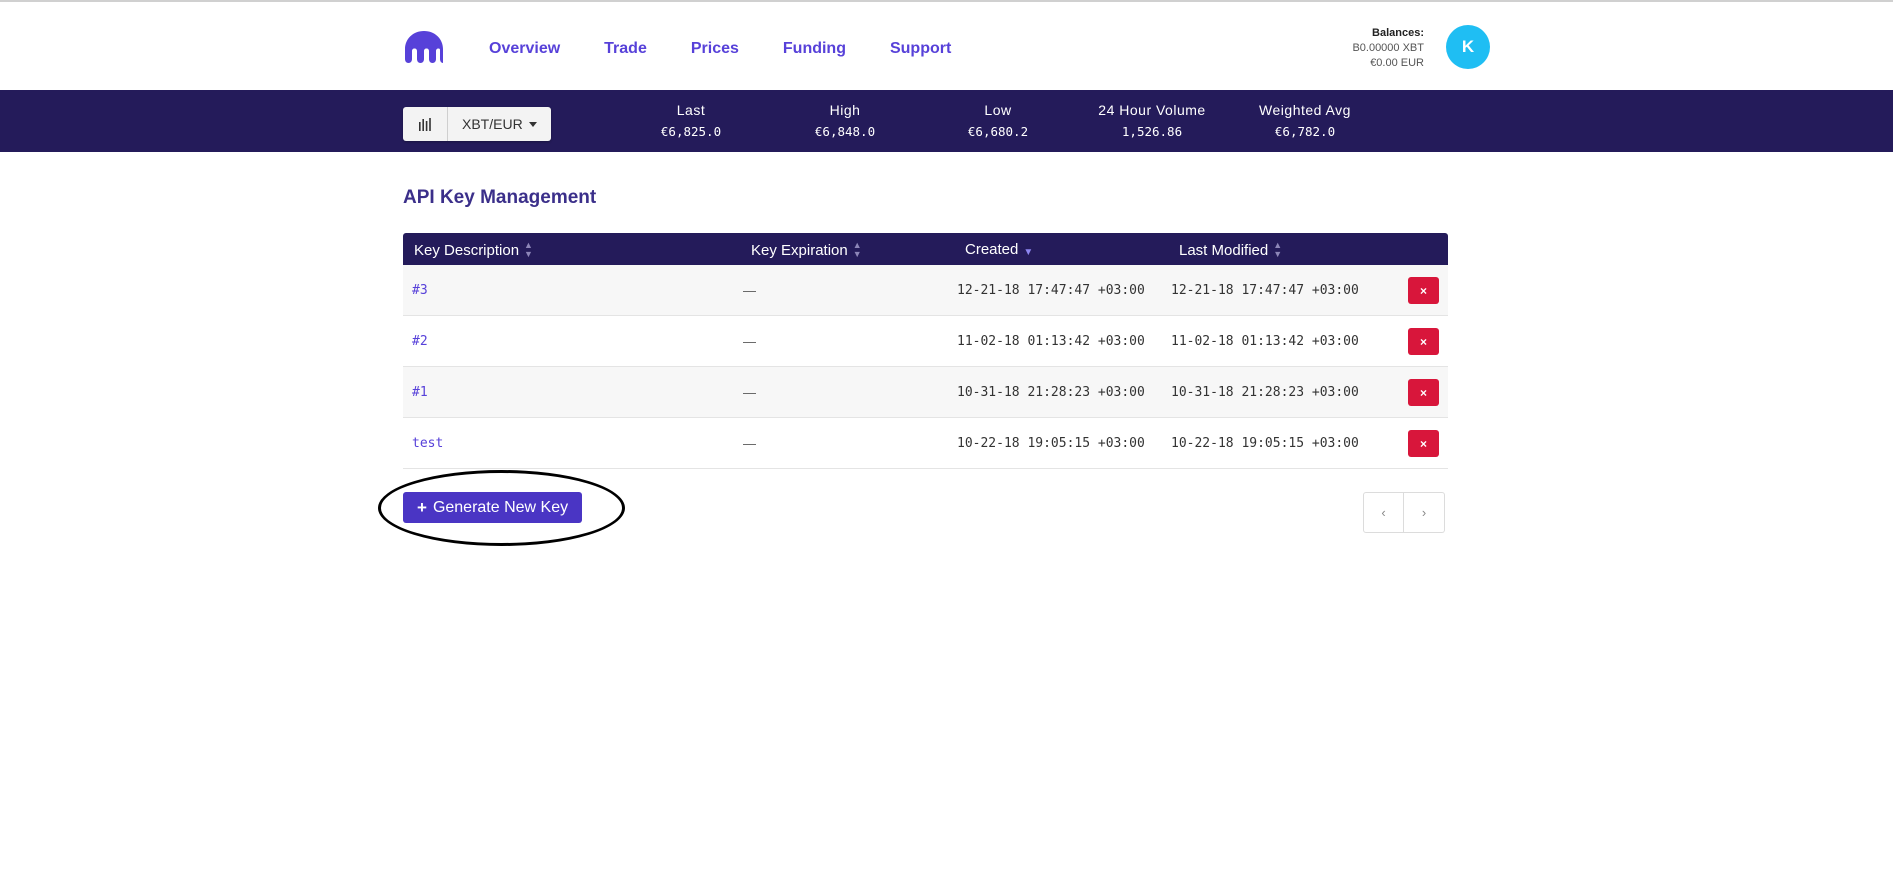 The height and width of the screenshot is (887, 1893). Describe the element at coordinates (524, 49) in the screenshot. I see `nav-overview: Overview` at that location.